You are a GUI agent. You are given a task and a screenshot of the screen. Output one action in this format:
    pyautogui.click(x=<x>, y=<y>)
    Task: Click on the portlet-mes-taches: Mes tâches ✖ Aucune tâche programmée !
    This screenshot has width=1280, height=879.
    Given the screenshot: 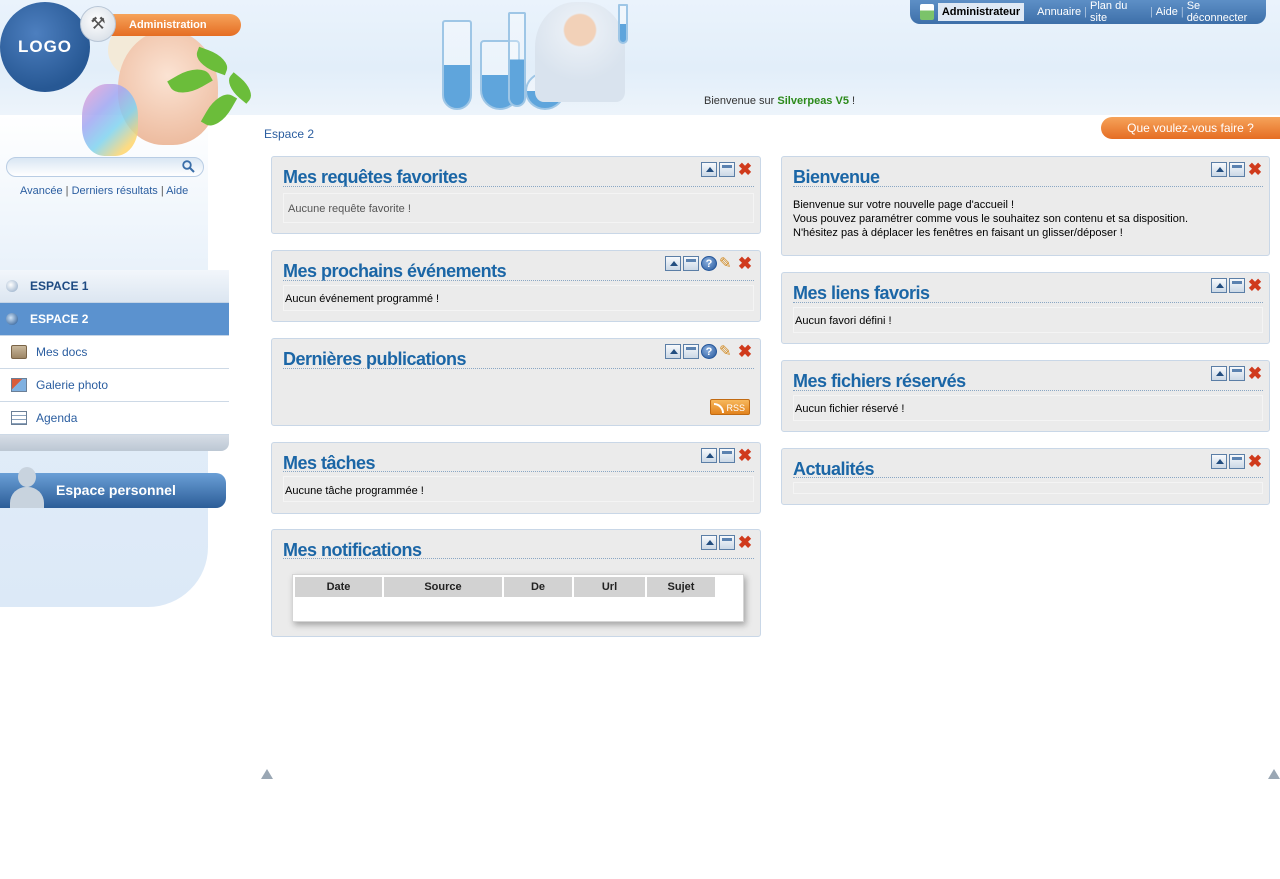 What is the action you would take?
    pyautogui.click(x=516, y=478)
    